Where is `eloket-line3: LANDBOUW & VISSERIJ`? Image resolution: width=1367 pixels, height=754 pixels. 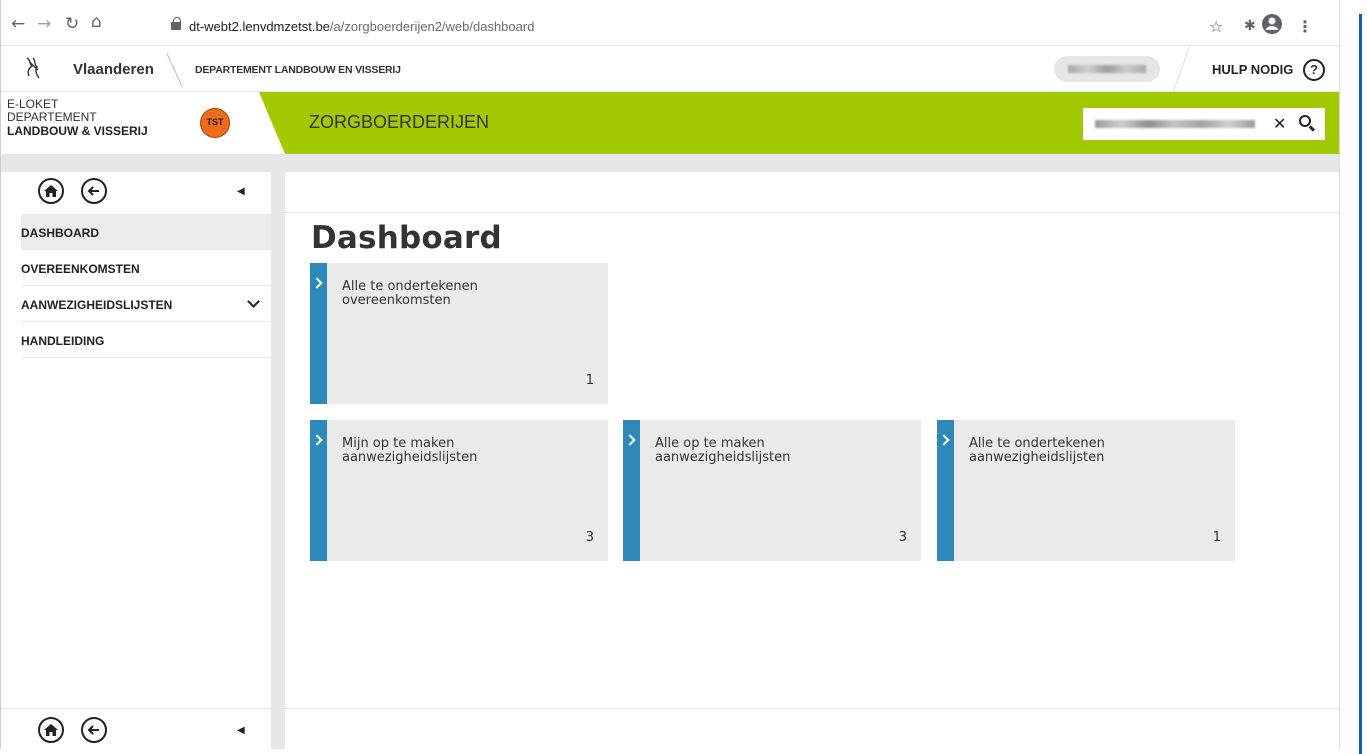 eloket-line3: LANDBOUW & VISSERIJ is located at coordinates (77, 131).